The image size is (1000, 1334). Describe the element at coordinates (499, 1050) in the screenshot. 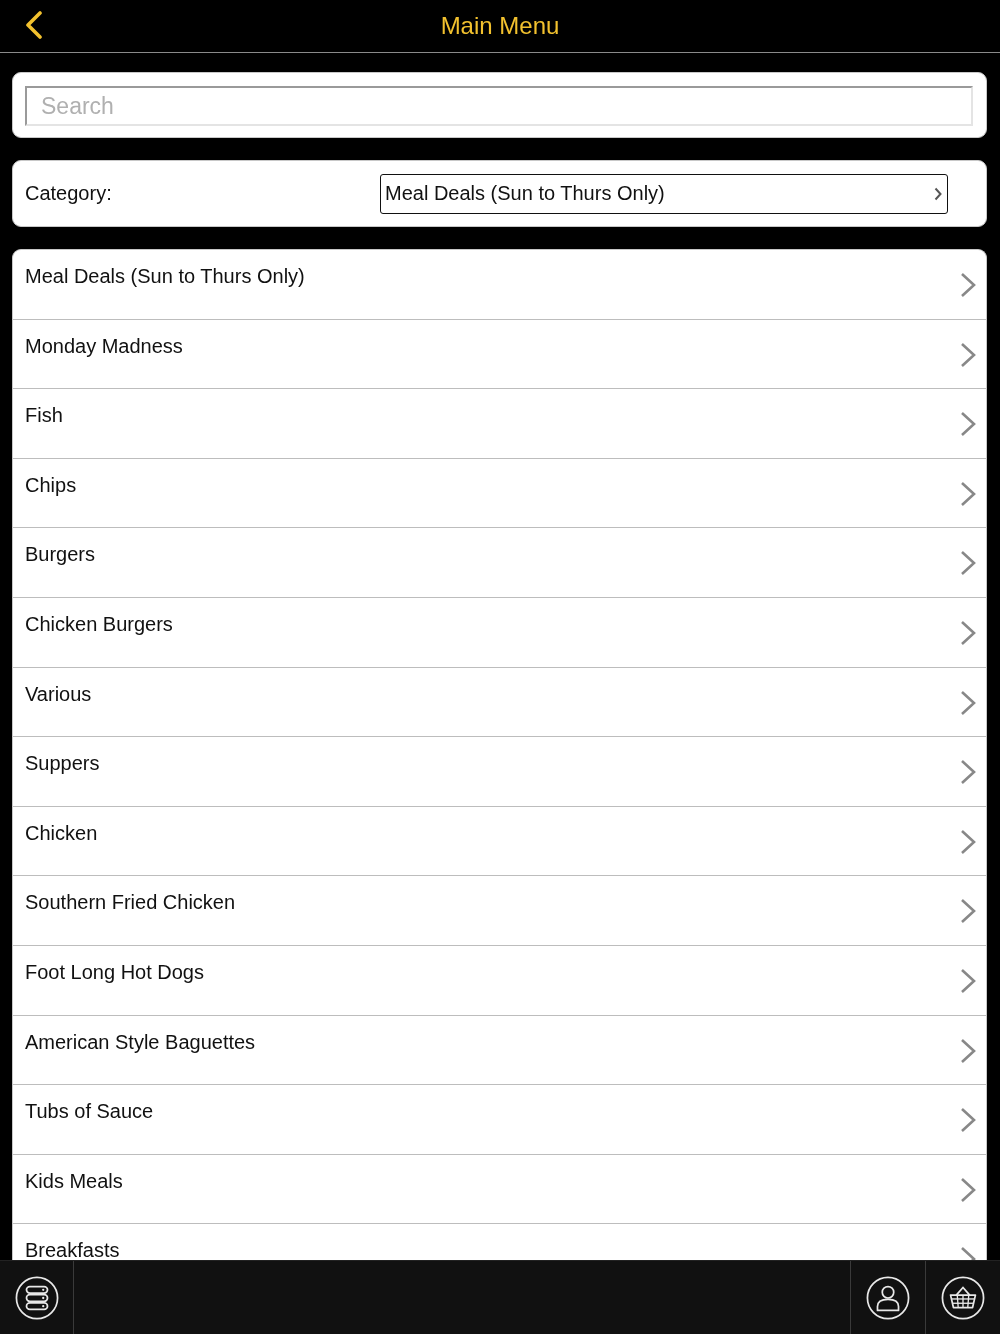

I see `menu-row: American Style Baguettes` at that location.